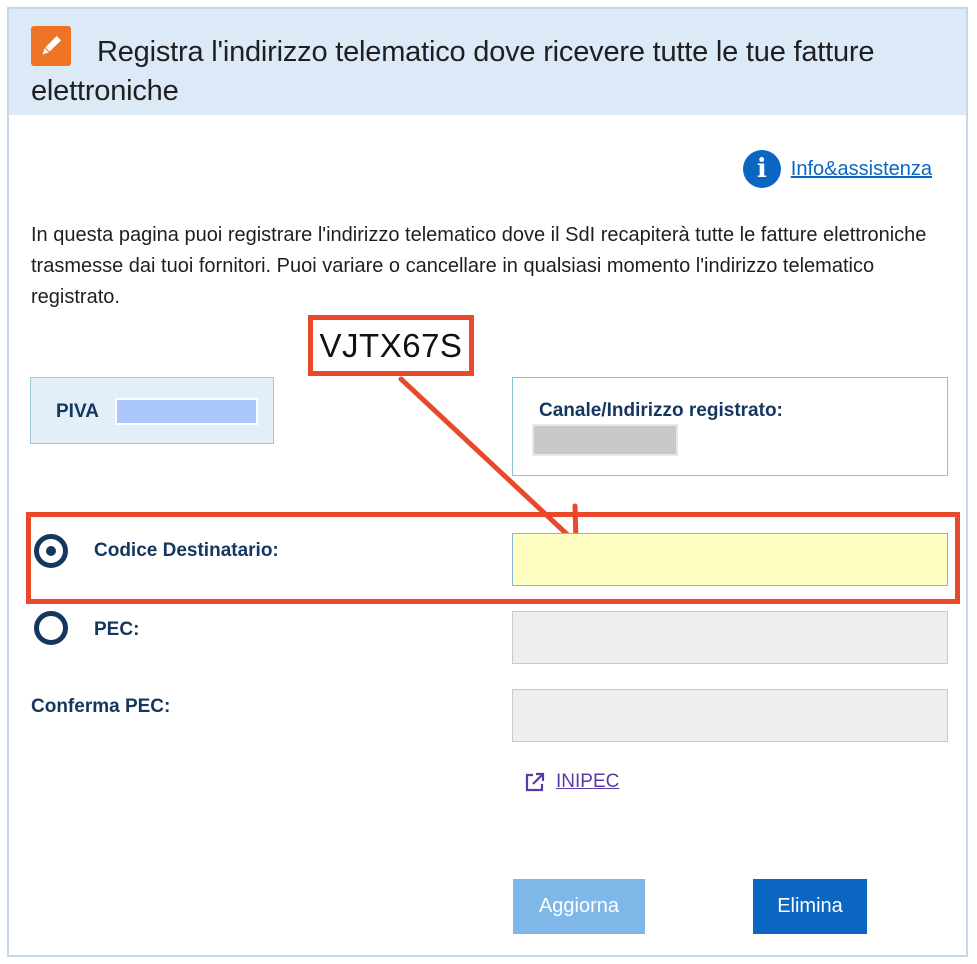 The height and width of the screenshot is (964, 977). Describe the element at coordinates (761, 169) in the screenshot. I see `info-icon: i` at that location.